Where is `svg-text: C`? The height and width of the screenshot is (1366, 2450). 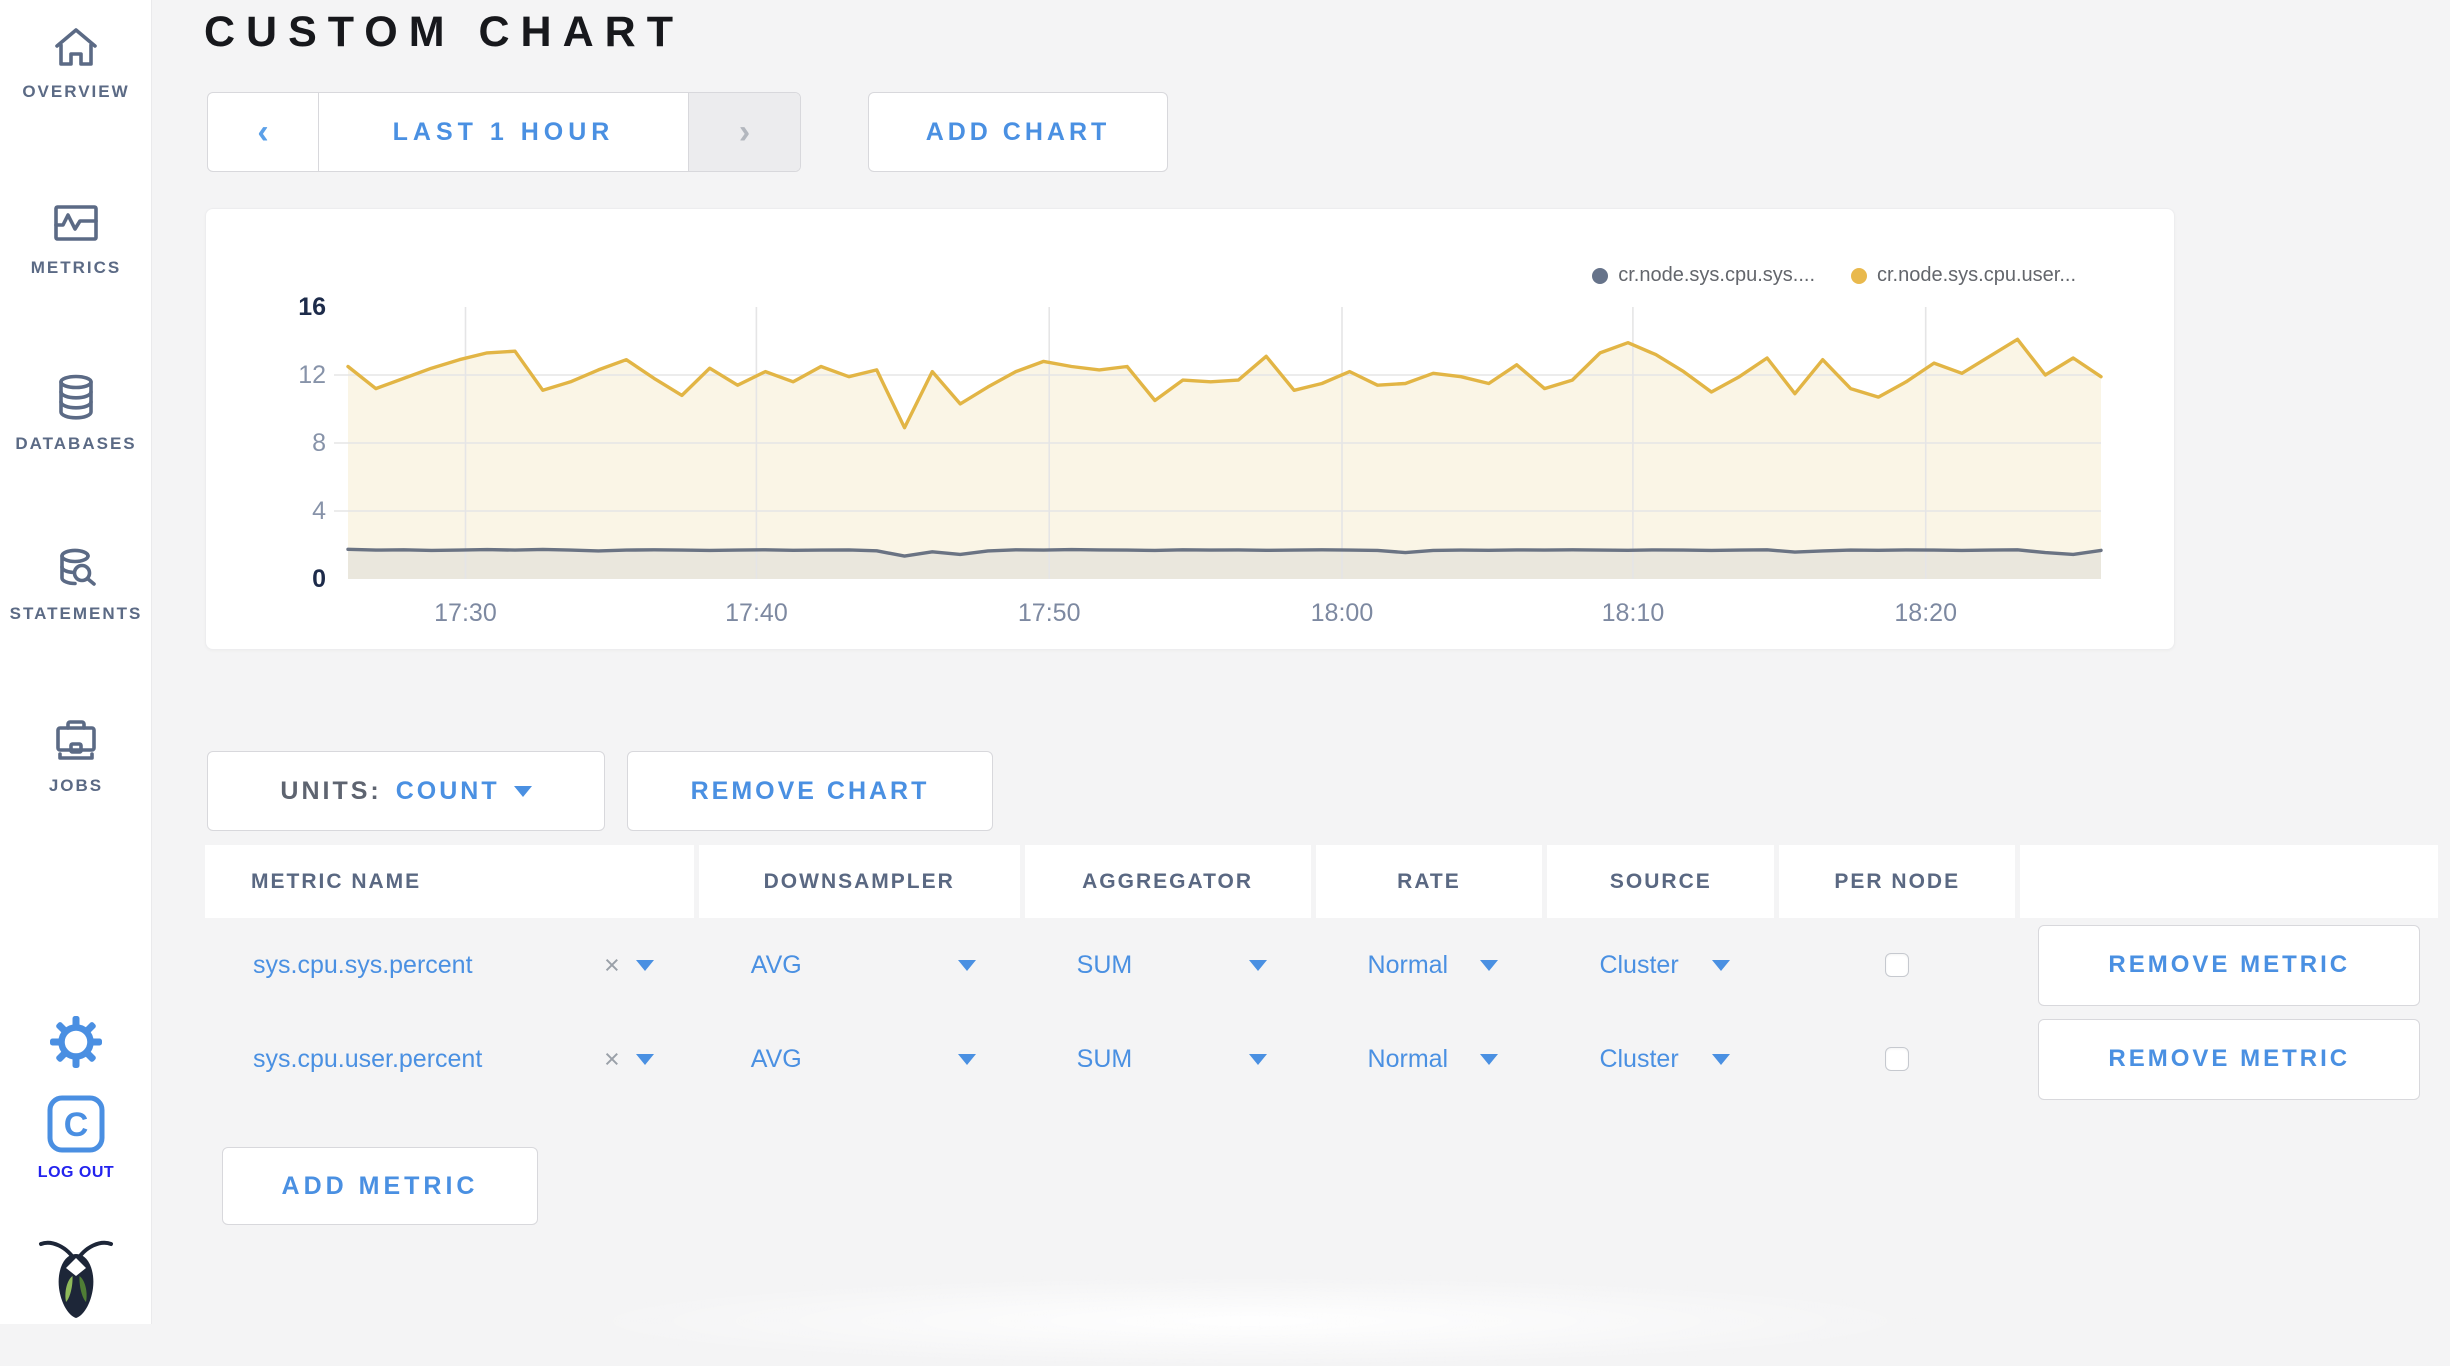 svg-text: C is located at coordinates (76, 1125).